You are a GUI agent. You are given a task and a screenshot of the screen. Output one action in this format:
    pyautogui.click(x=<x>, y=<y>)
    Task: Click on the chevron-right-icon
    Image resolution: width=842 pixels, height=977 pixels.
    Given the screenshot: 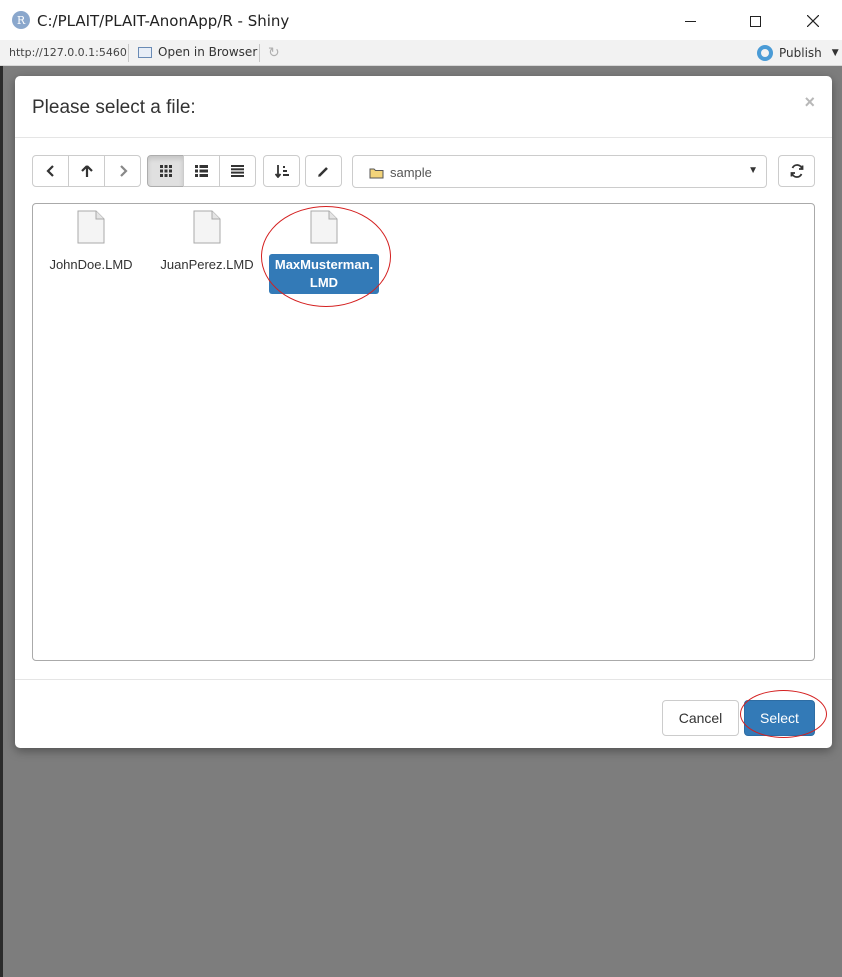 What is the action you would take?
    pyautogui.click(x=123, y=171)
    